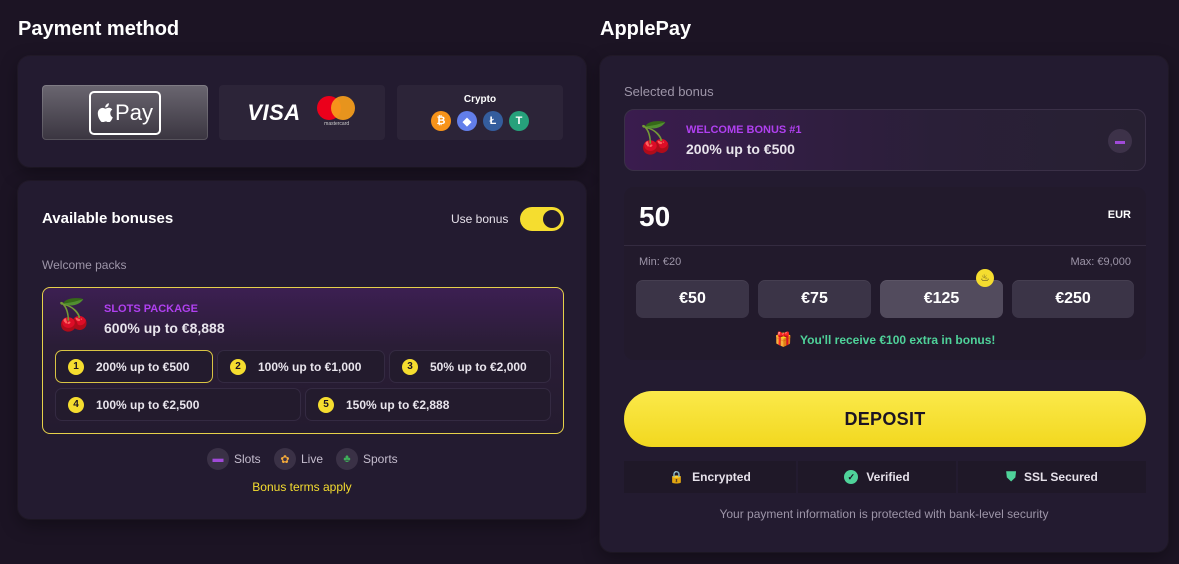 The width and height of the screenshot is (1179, 564). Describe the element at coordinates (677, 477) in the screenshot. I see `lock-icon: 🔒` at that location.